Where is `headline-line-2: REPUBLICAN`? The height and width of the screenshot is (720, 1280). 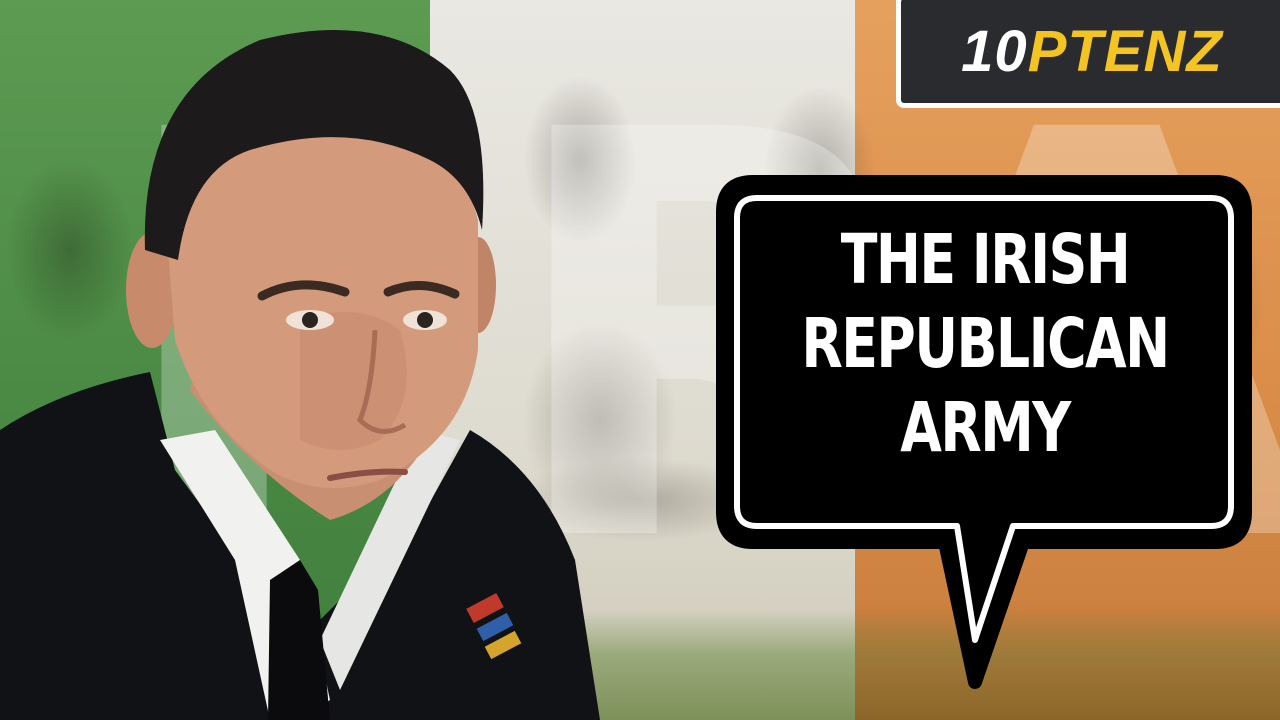
headline-line-2: REPUBLICAN is located at coordinates (985, 344).